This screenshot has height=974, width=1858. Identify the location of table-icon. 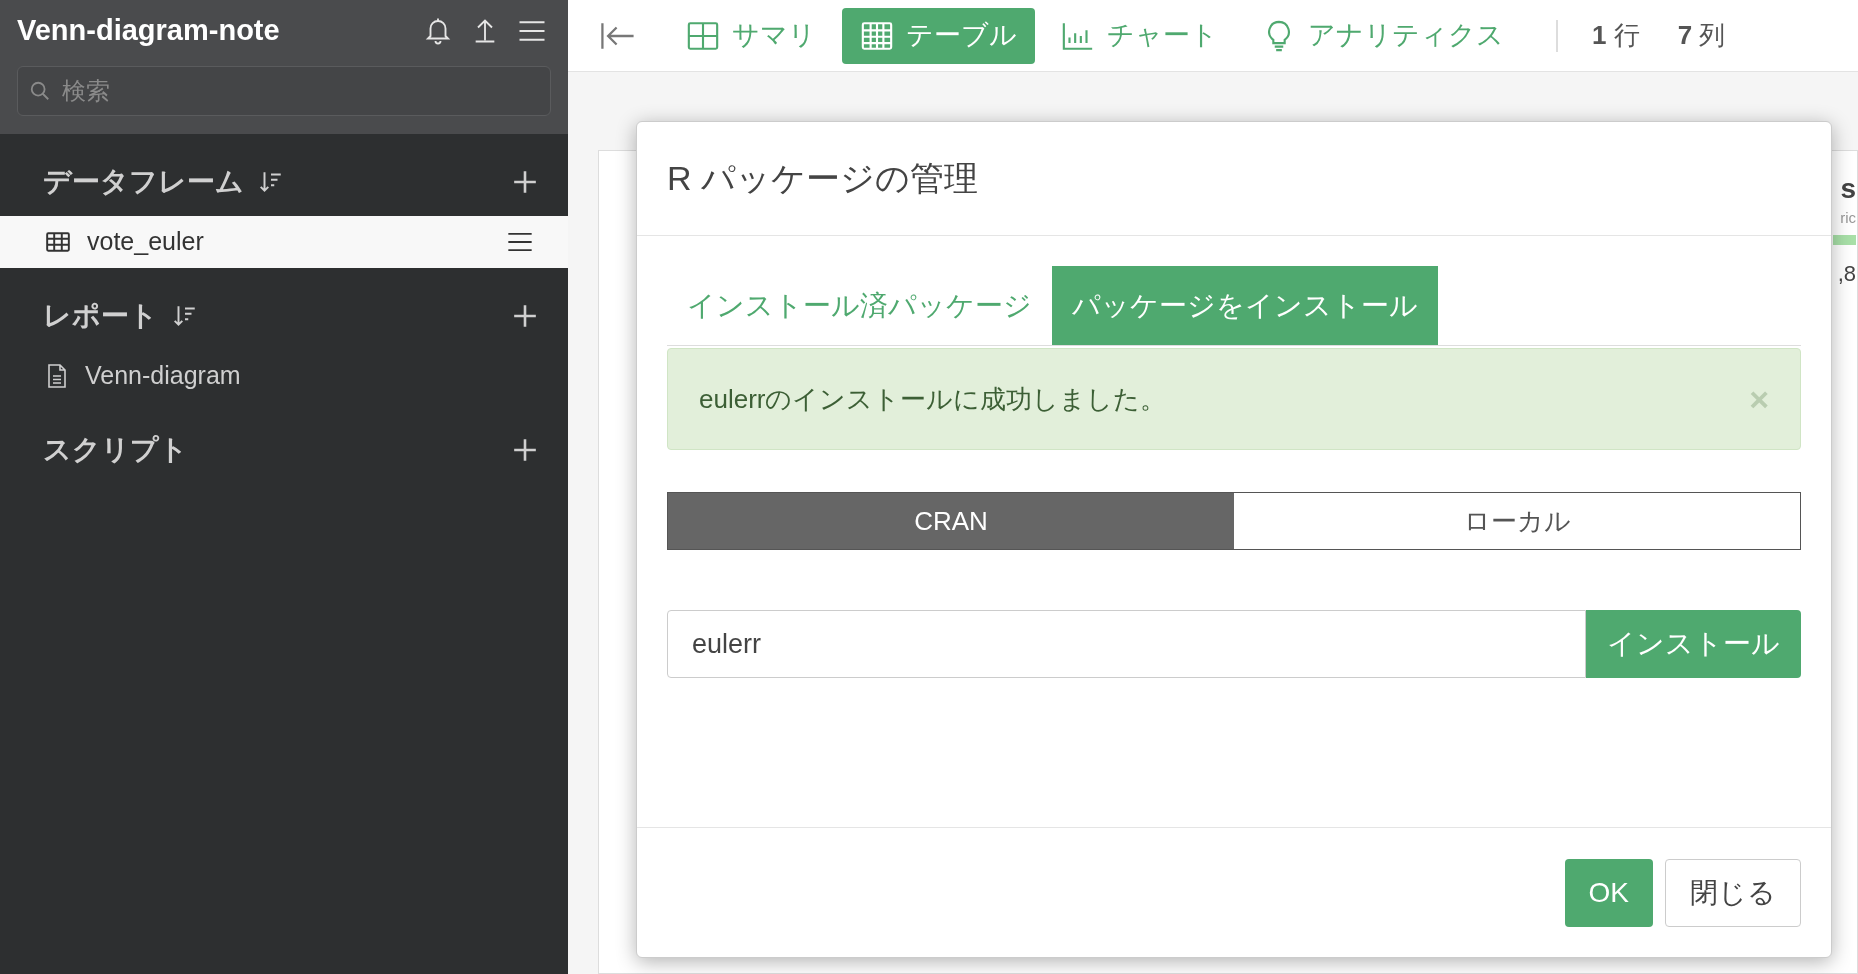
(58, 242).